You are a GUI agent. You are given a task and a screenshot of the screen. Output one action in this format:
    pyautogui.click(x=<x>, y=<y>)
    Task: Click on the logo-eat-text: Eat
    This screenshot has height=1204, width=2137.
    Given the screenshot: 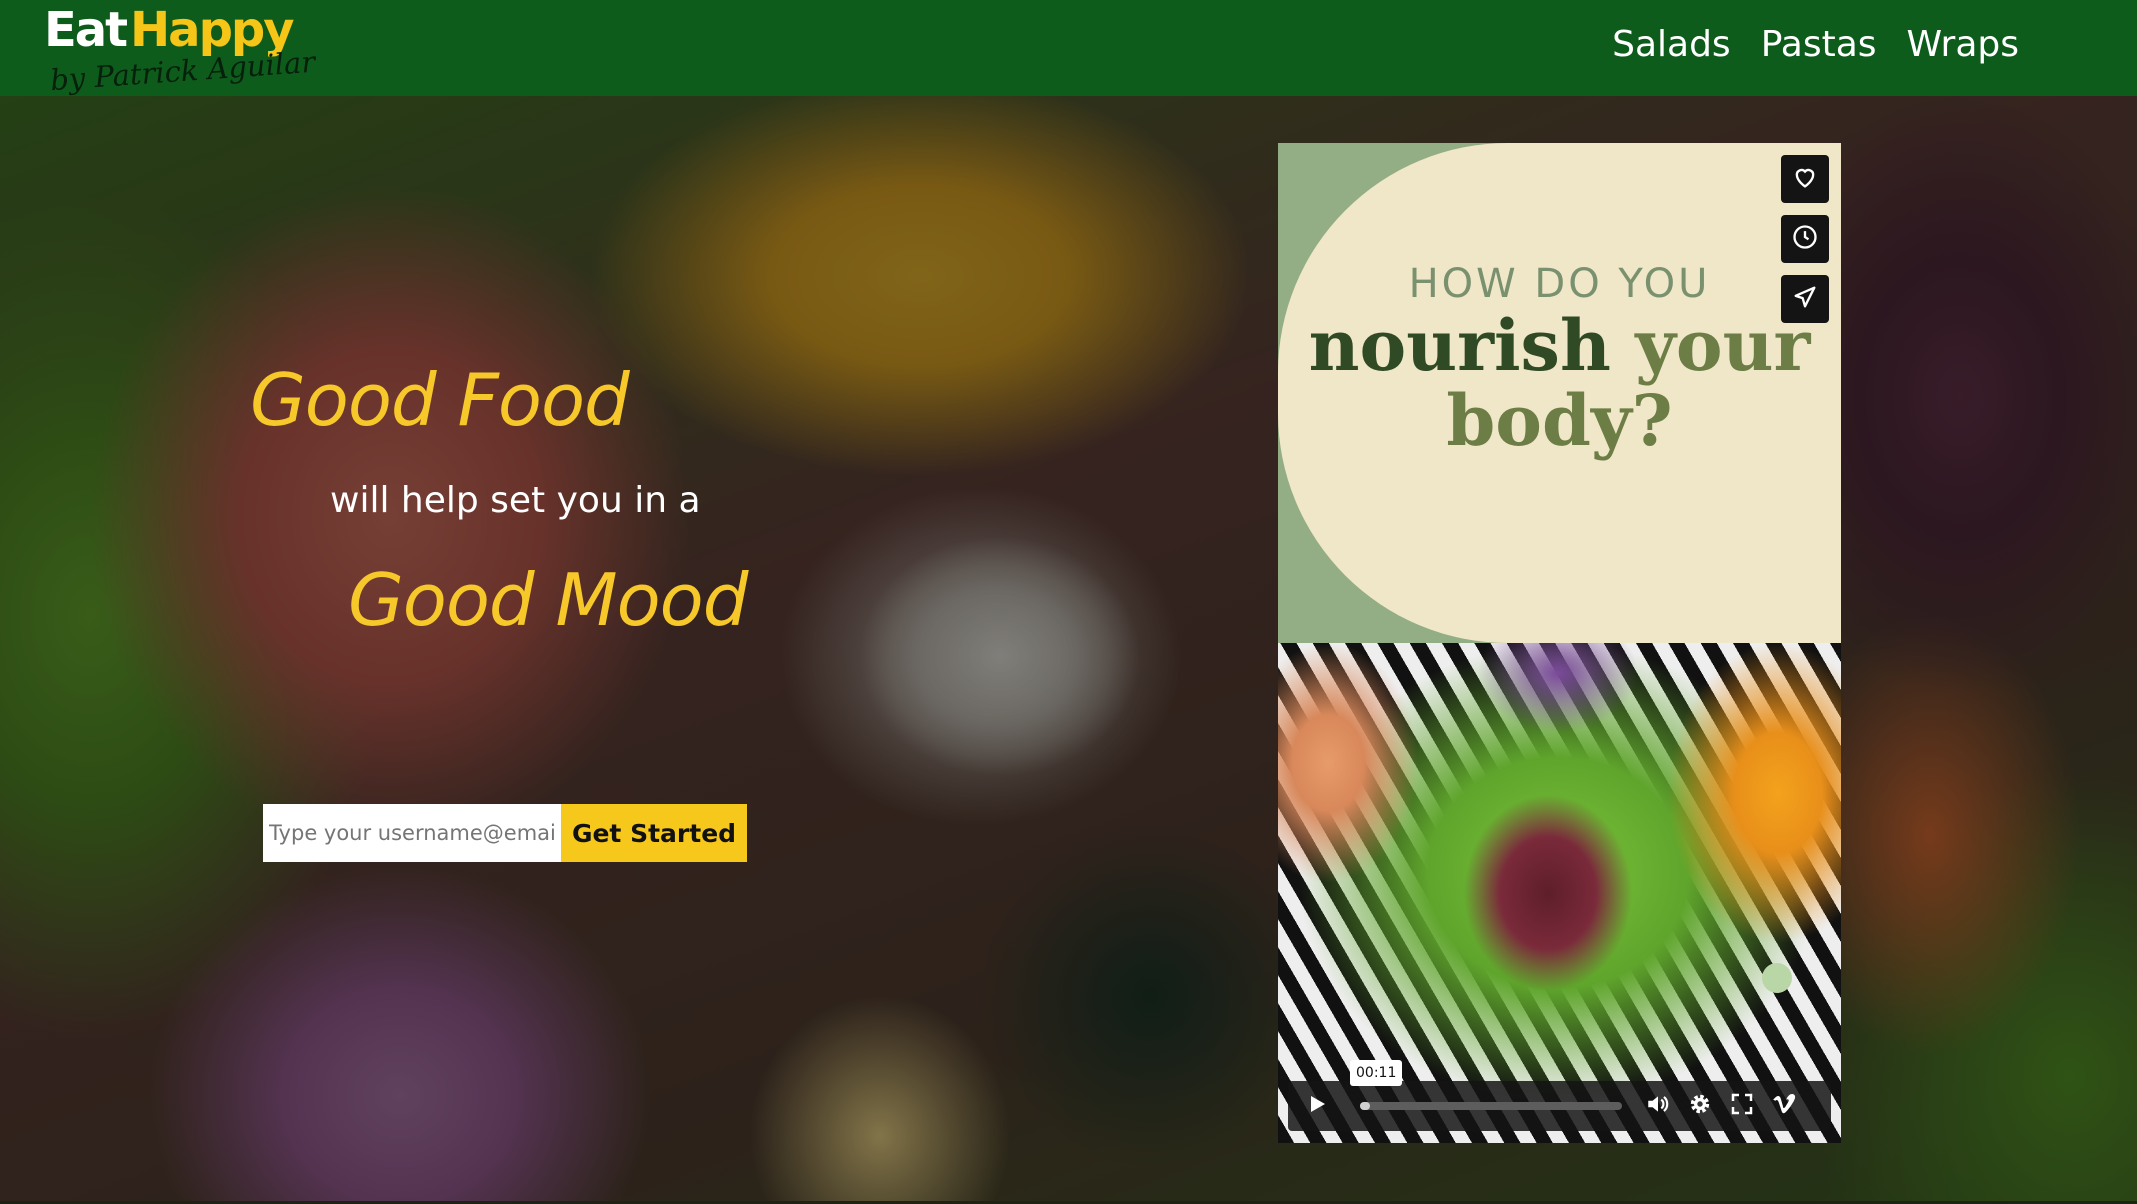 What is the action you would take?
    pyautogui.click(x=86, y=30)
    